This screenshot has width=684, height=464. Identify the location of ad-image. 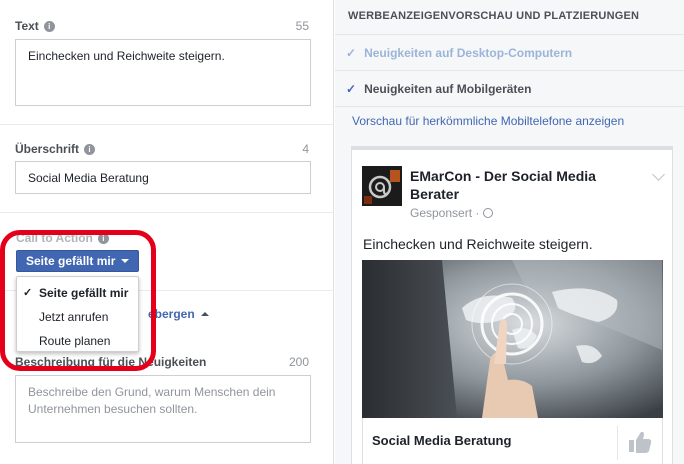
(512, 339).